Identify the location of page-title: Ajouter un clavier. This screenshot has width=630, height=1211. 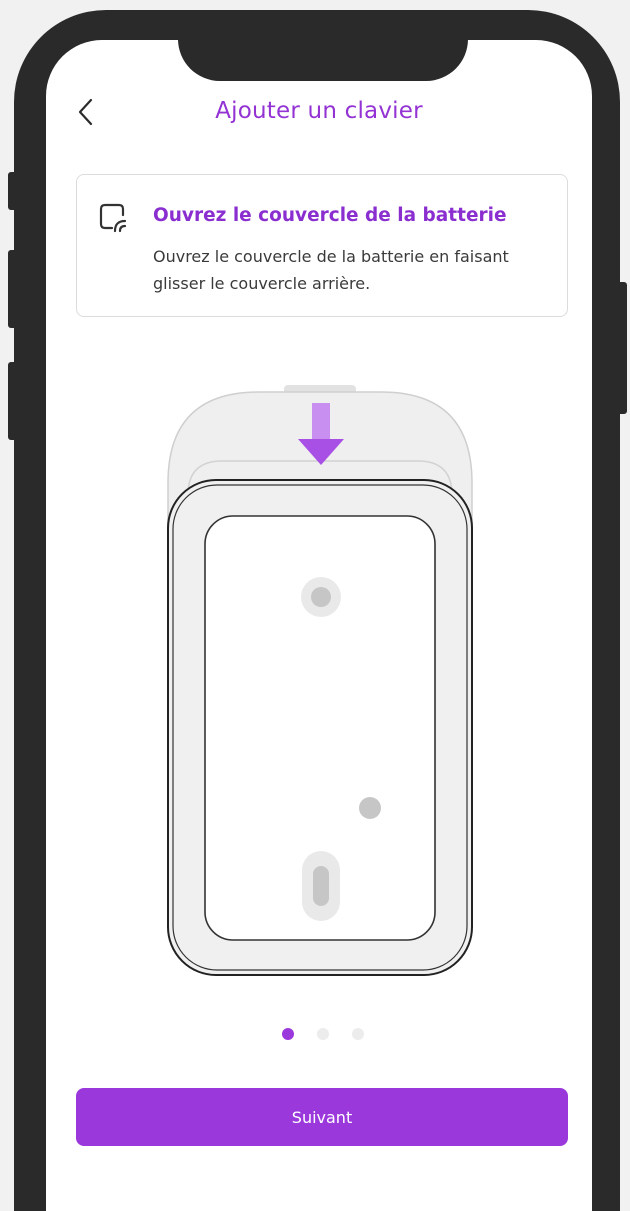
(319, 111).